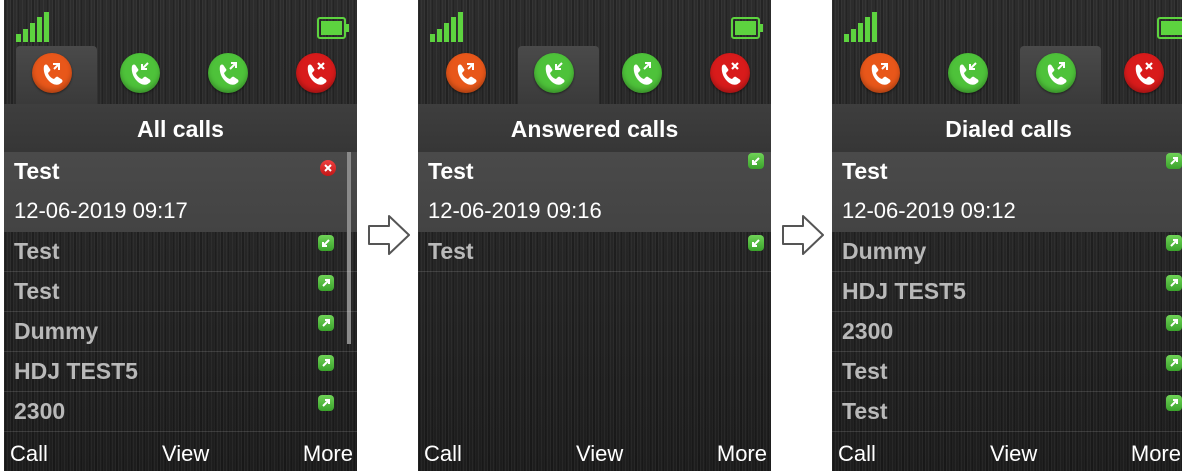  I want to click on call-datetime: 12-06-2019 09:17, so click(101, 210).